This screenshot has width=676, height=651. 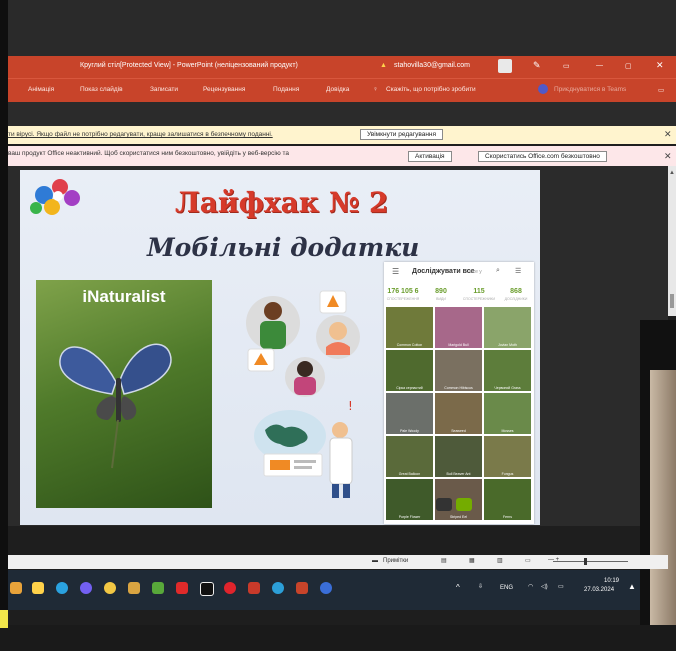 I want to click on grid-photo: Purple Flower, so click(x=409, y=499).